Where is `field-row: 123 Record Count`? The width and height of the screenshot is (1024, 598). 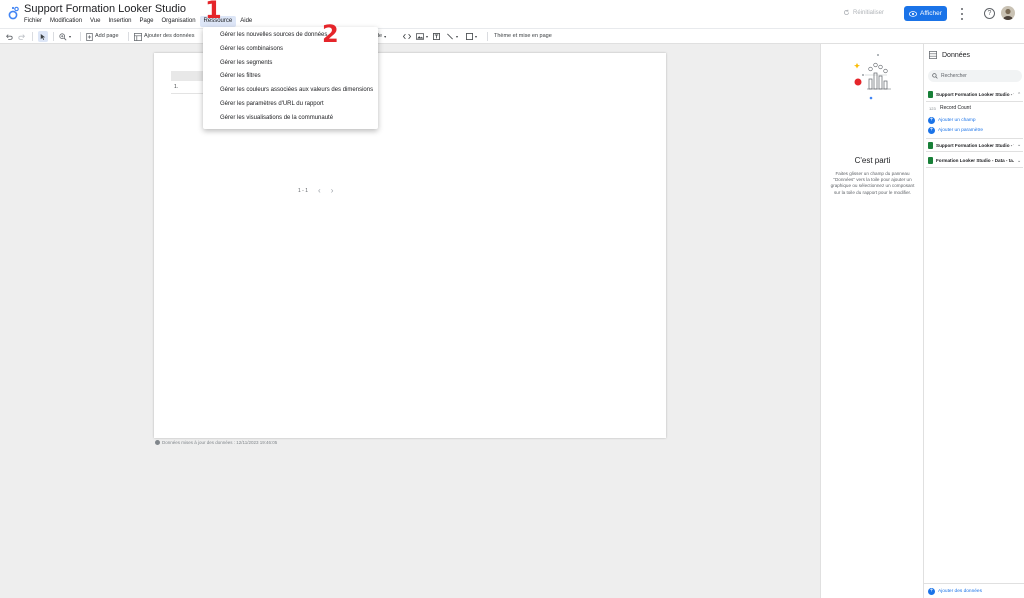
field-row: 123 Record Count is located at coordinates (950, 108).